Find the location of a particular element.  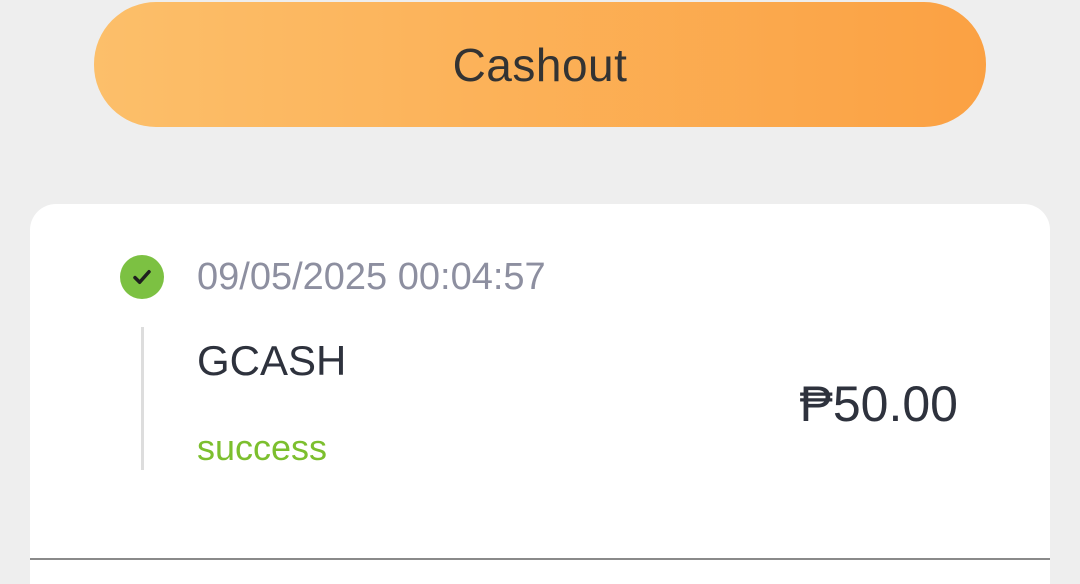

card-divider is located at coordinates (540, 559).